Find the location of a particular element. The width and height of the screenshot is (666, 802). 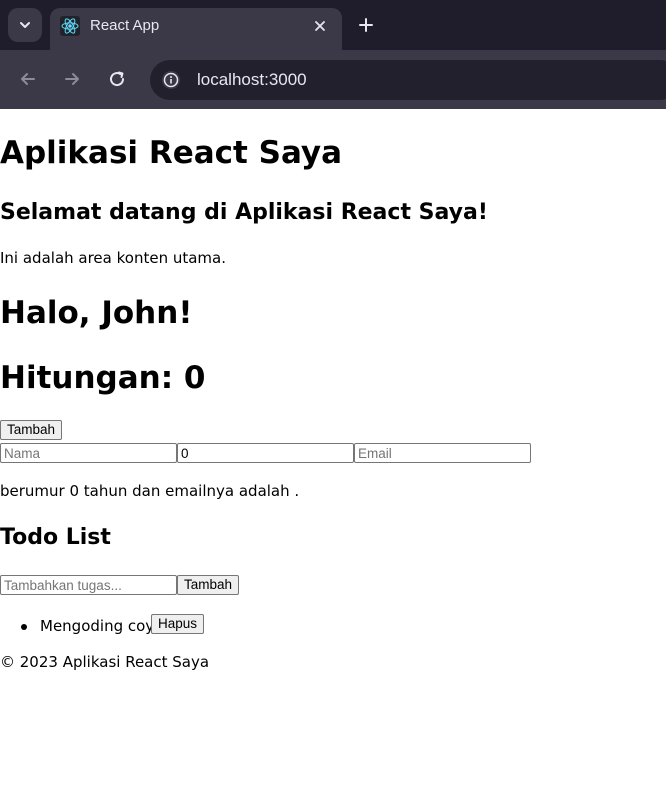

browser-tab-bar: React App is located at coordinates (333, 25).